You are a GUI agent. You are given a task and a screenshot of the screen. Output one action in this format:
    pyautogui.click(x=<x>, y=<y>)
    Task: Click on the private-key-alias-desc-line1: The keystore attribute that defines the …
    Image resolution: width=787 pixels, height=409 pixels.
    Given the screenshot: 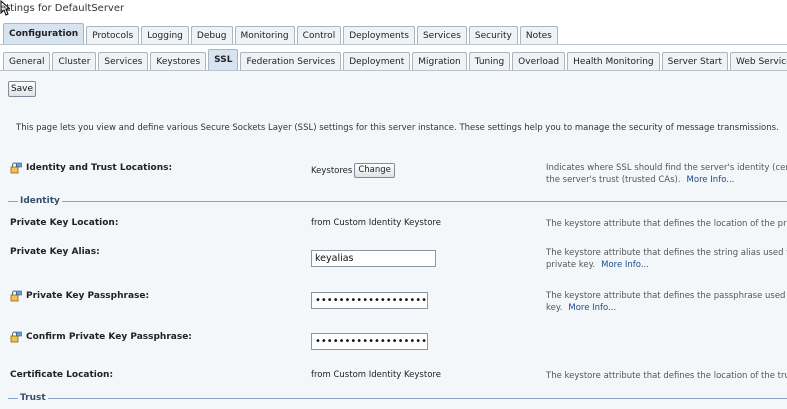 What is the action you would take?
    pyautogui.click(x=666, y=253)
    